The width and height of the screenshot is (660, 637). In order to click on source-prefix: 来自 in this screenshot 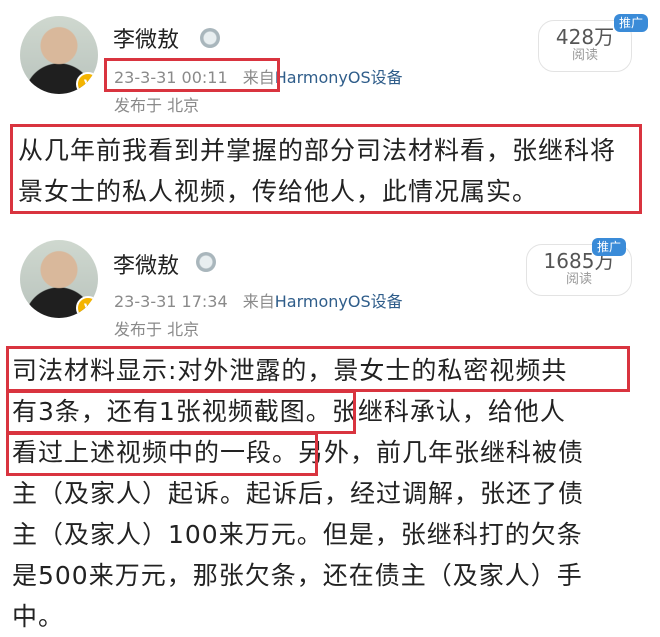, I will do `click(258, 301)`.